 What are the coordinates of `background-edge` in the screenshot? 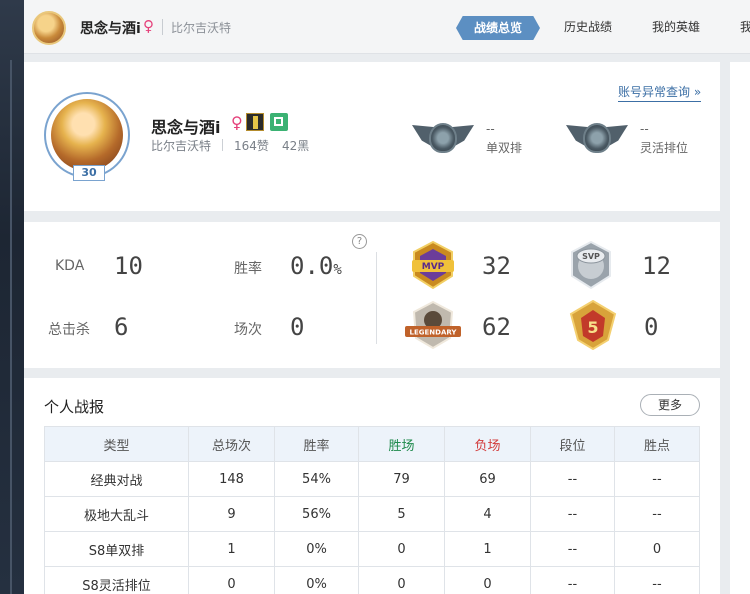 It's located at (12, 297).